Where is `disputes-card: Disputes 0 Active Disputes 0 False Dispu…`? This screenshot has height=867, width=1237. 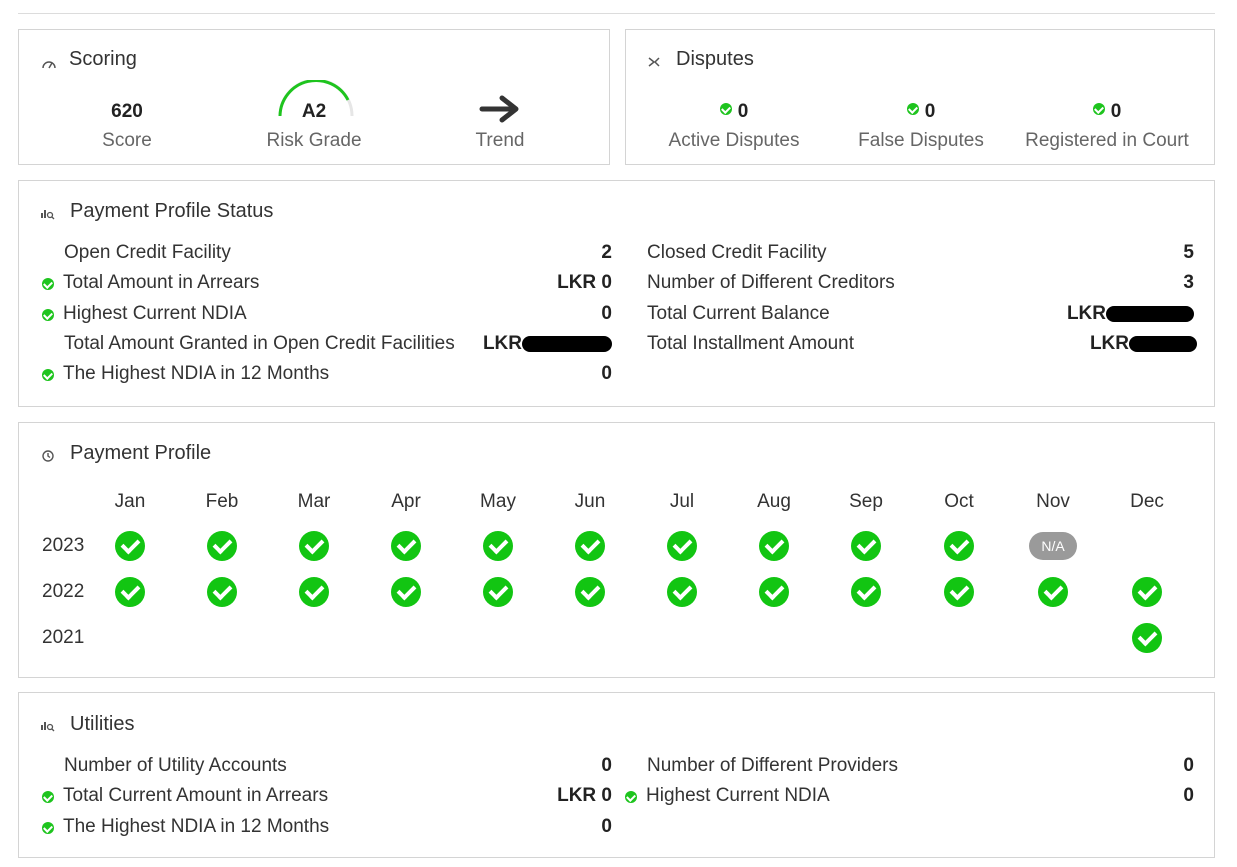
disputes-card: Disputes 0 Active Disputes 0 False Dispu… is located at coordinates (920, 97).